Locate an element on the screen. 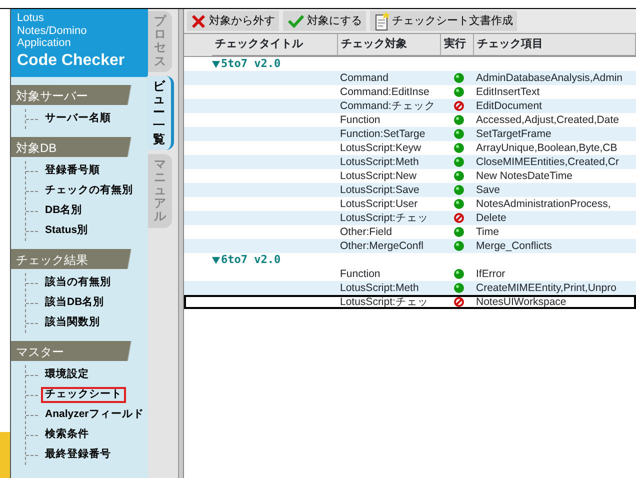  table-cell-text: Command:EditInse is located at coordinates (384, 92).